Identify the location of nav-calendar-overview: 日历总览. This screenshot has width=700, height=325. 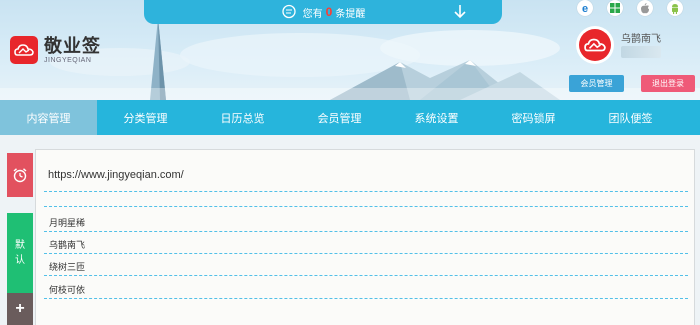
(242, 117).